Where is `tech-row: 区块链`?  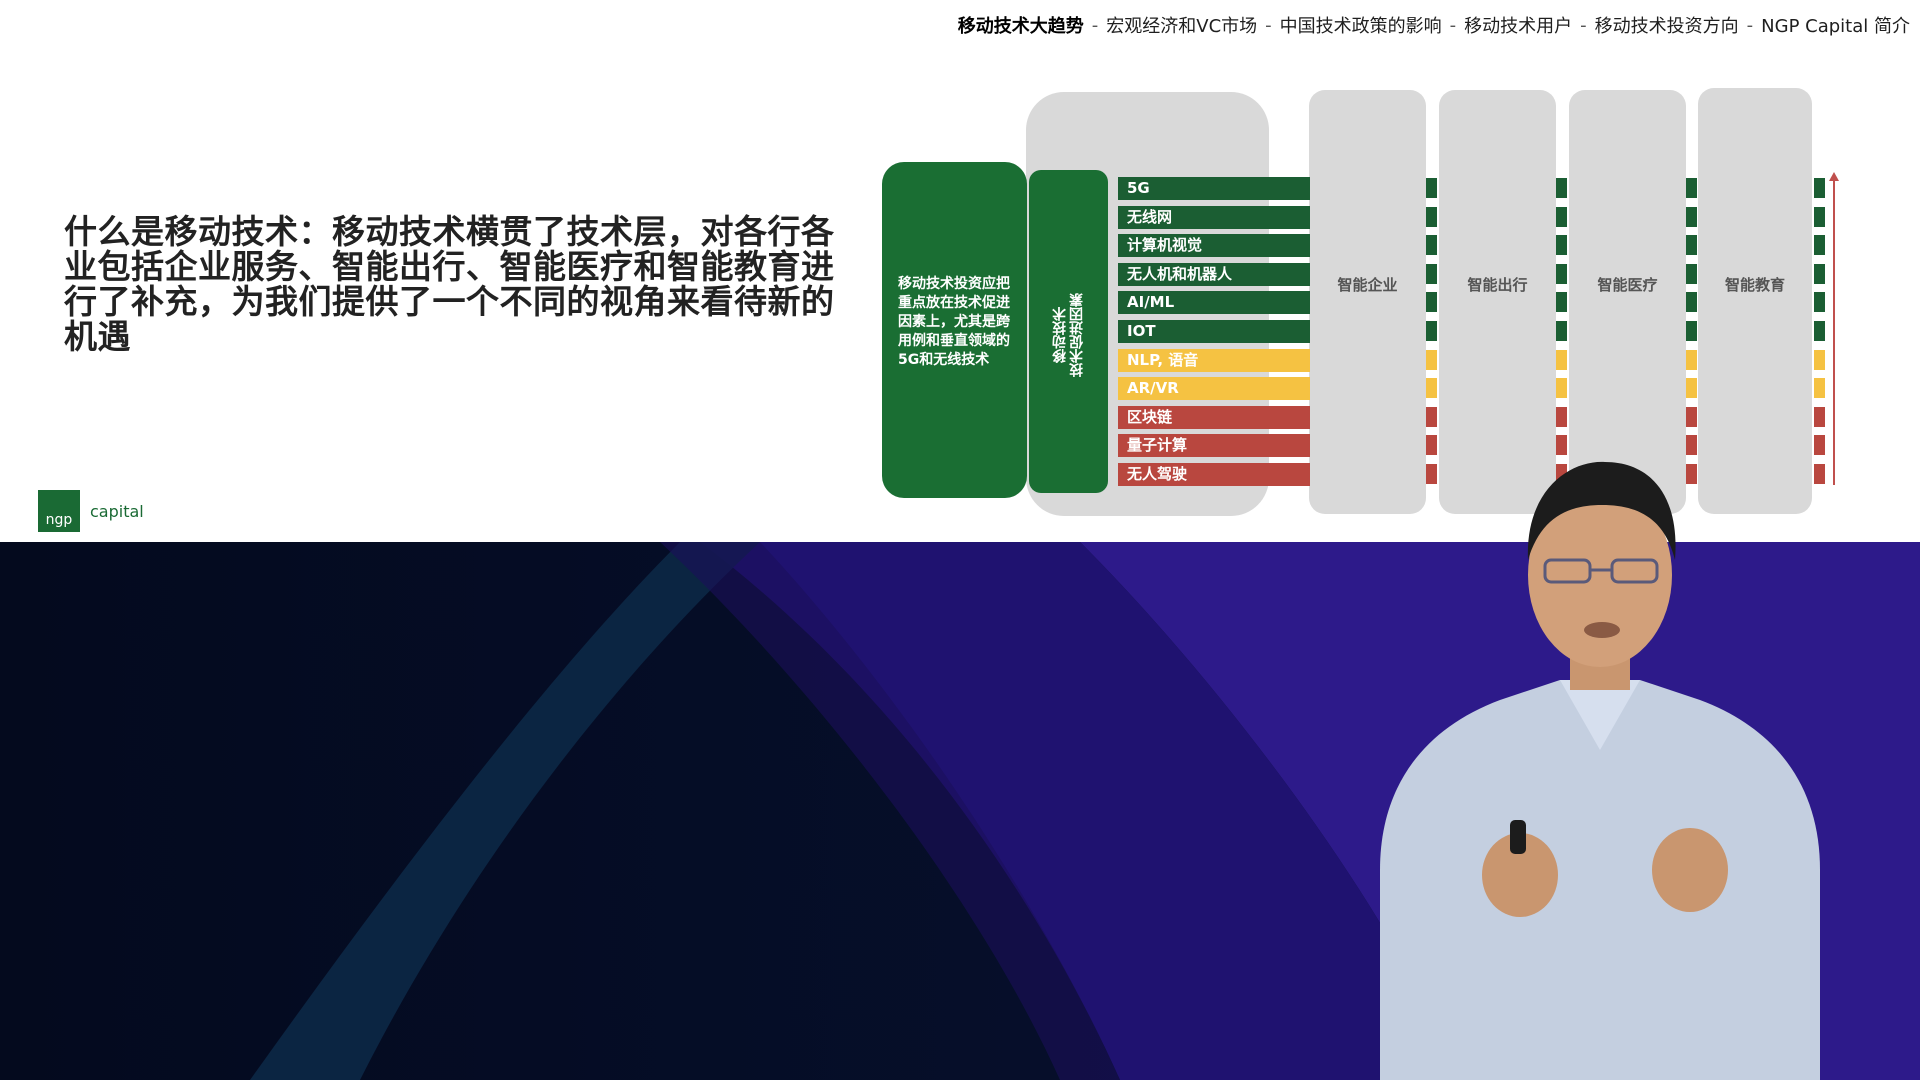
tech-row: 区块链 is located at coordinates (1214, 417).